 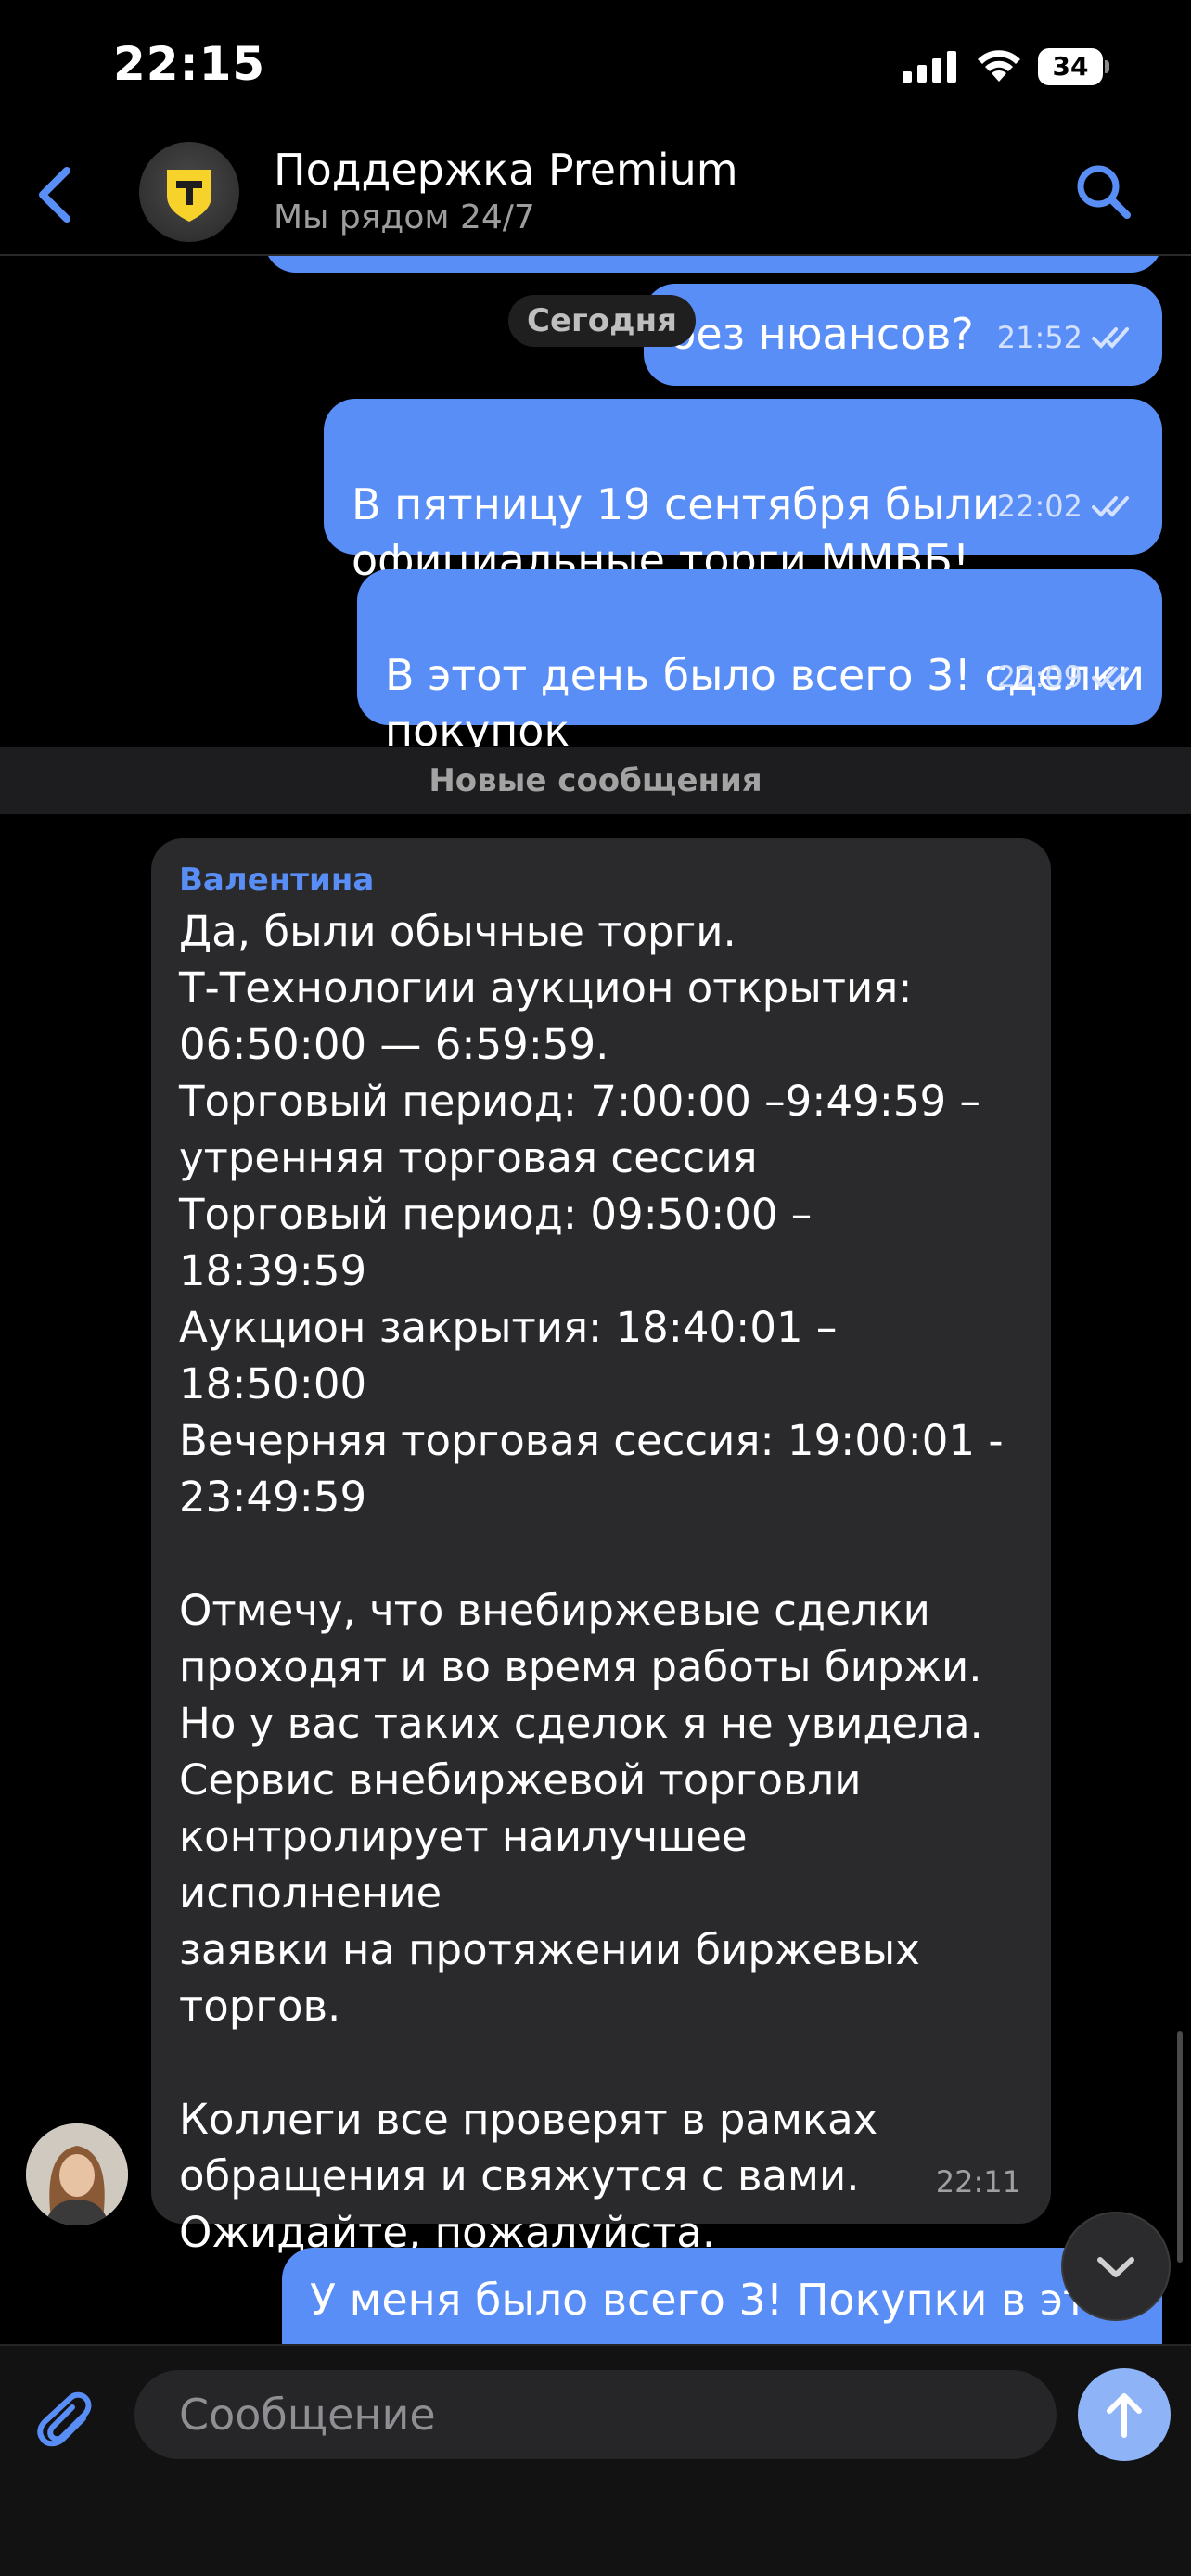 What do you see at coordinates (67, 2423) in the screenshot?
I see `paperclip-icon` at bounding box center [67, 2423].